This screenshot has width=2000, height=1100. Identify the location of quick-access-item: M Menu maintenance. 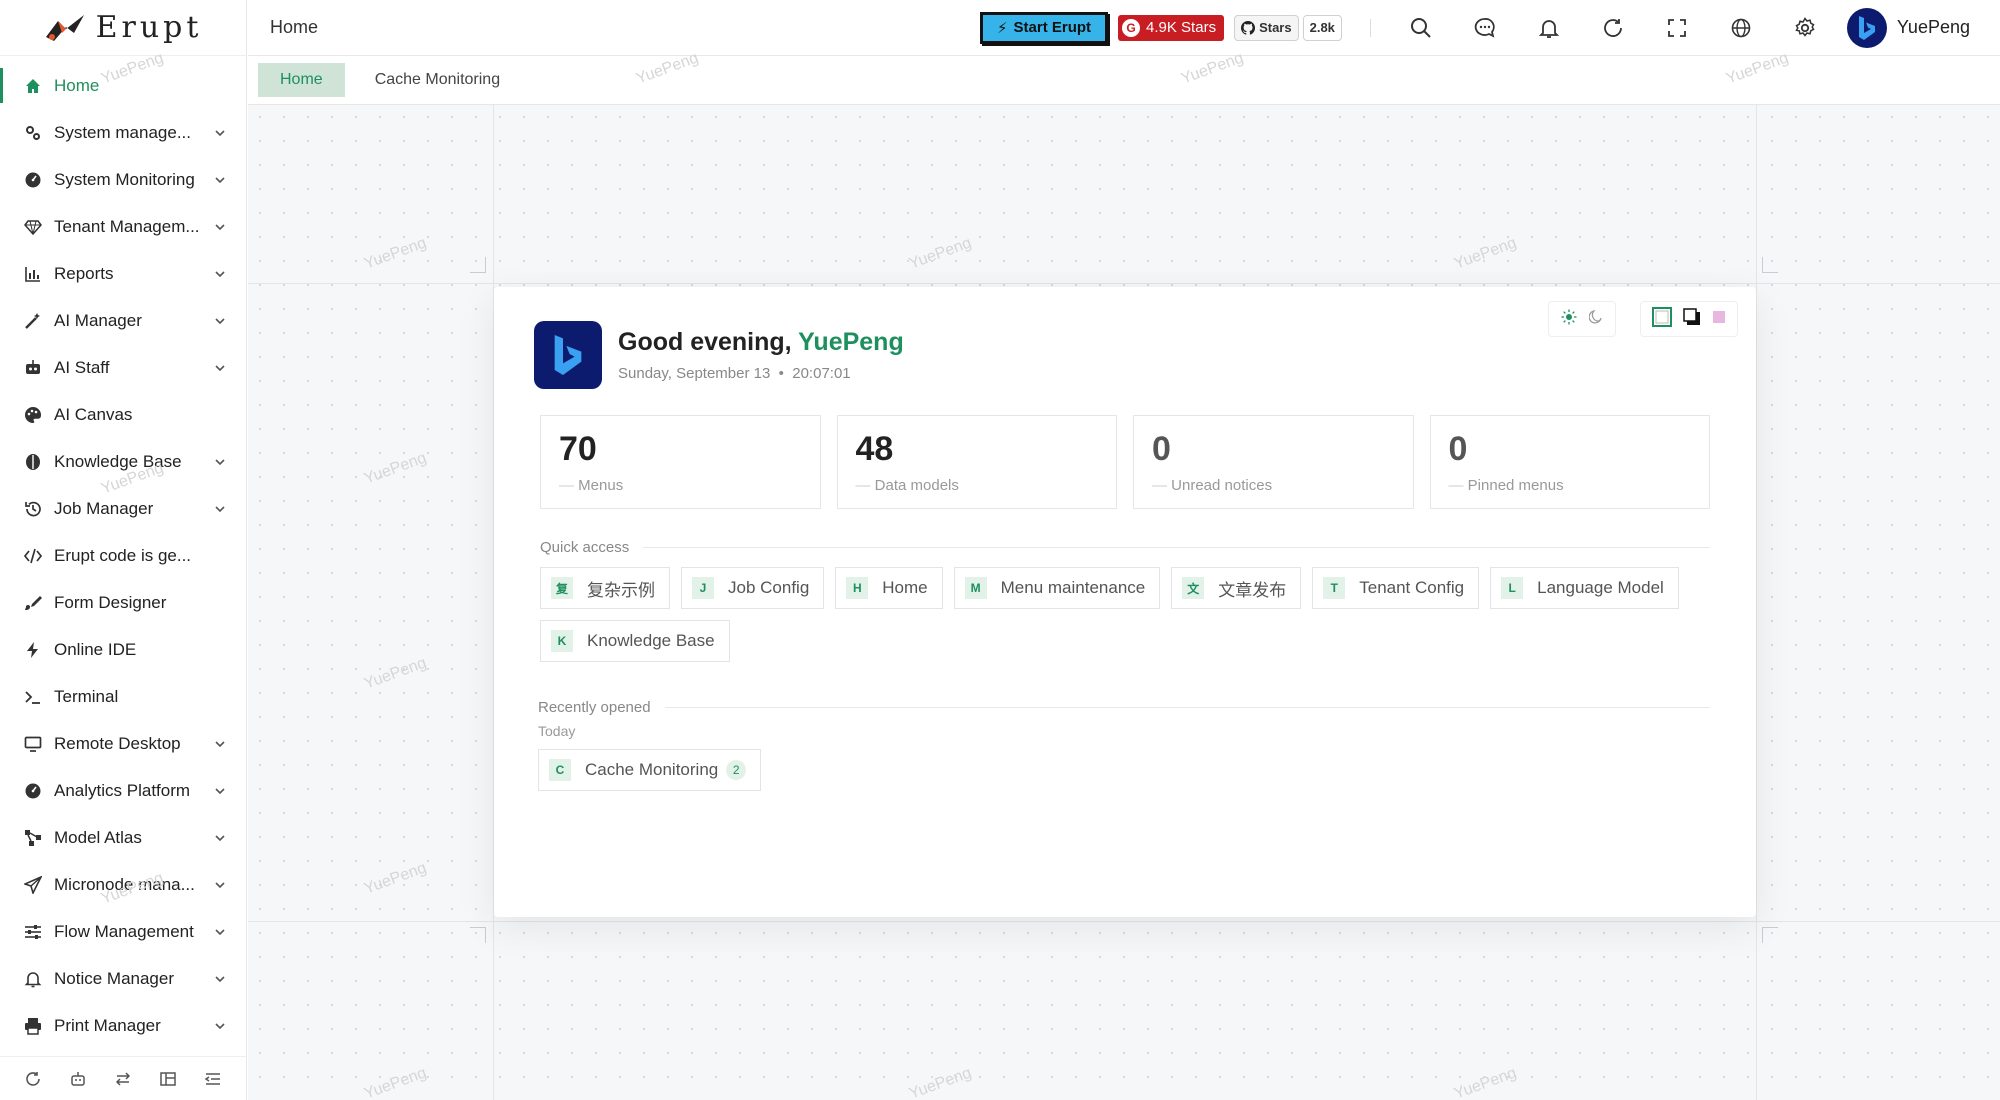
(1057, 588).